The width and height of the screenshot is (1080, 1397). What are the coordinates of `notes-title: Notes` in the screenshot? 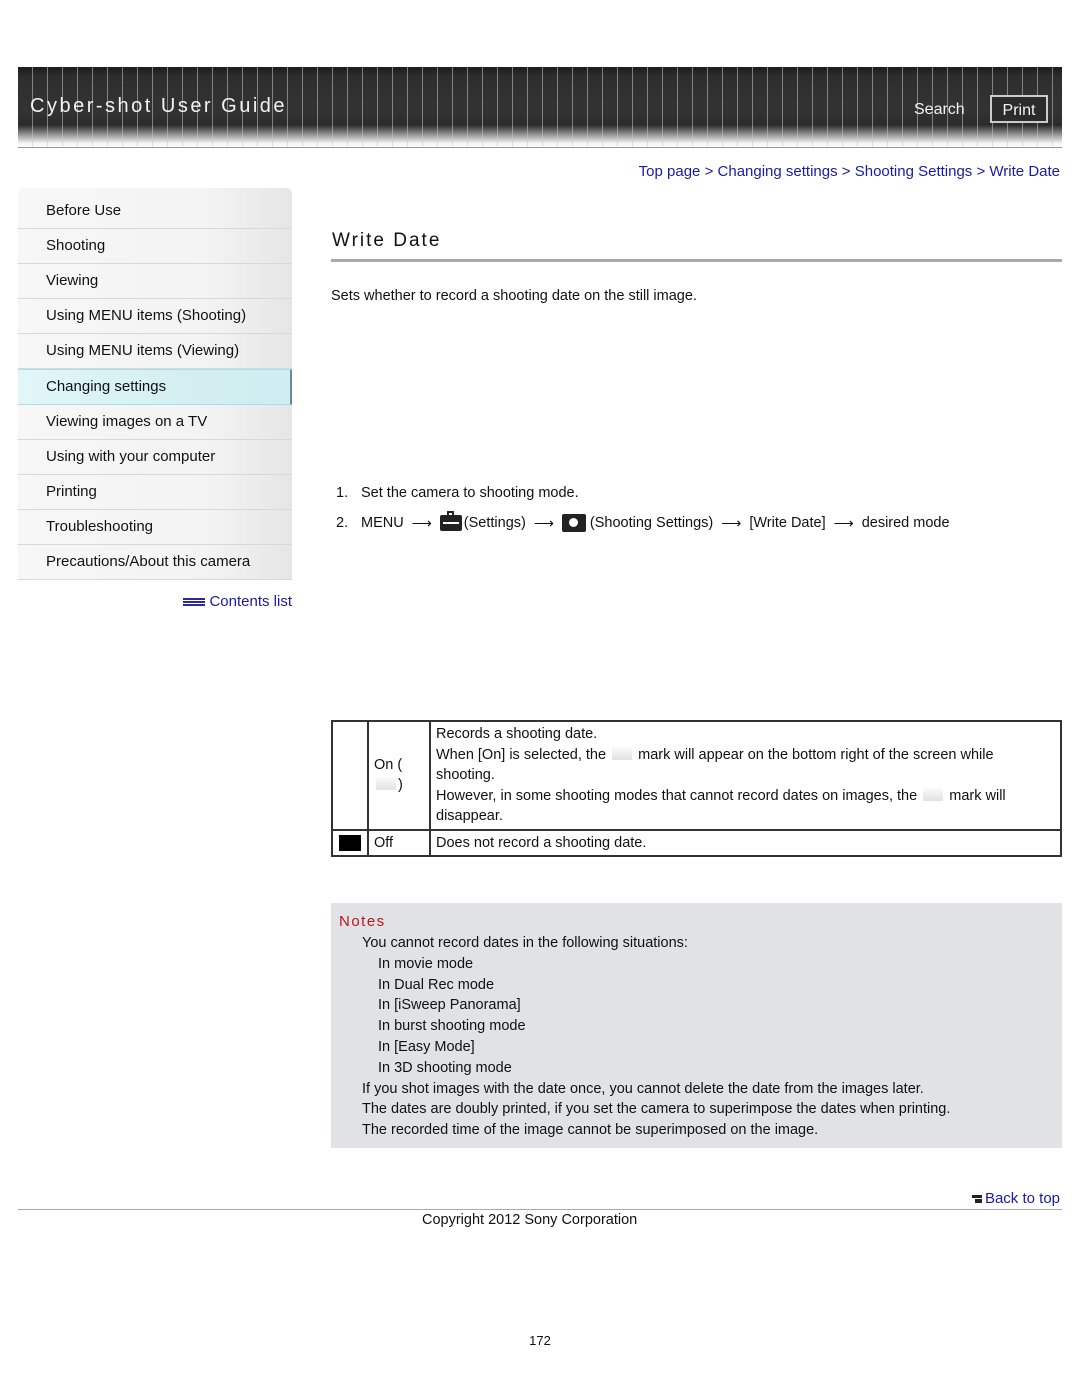 It's located at (362, 921).